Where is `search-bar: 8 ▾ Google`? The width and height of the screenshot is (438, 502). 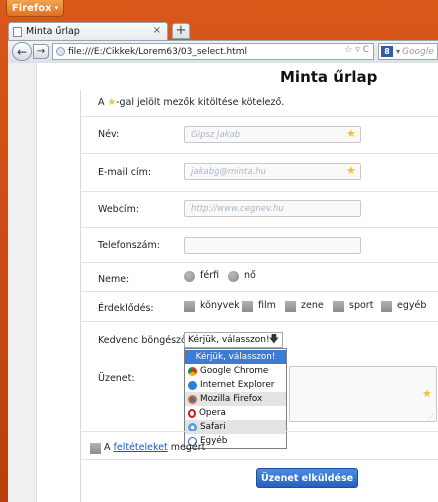 search-bar: 8 ▾ Google is located at coordinates (408, 51).